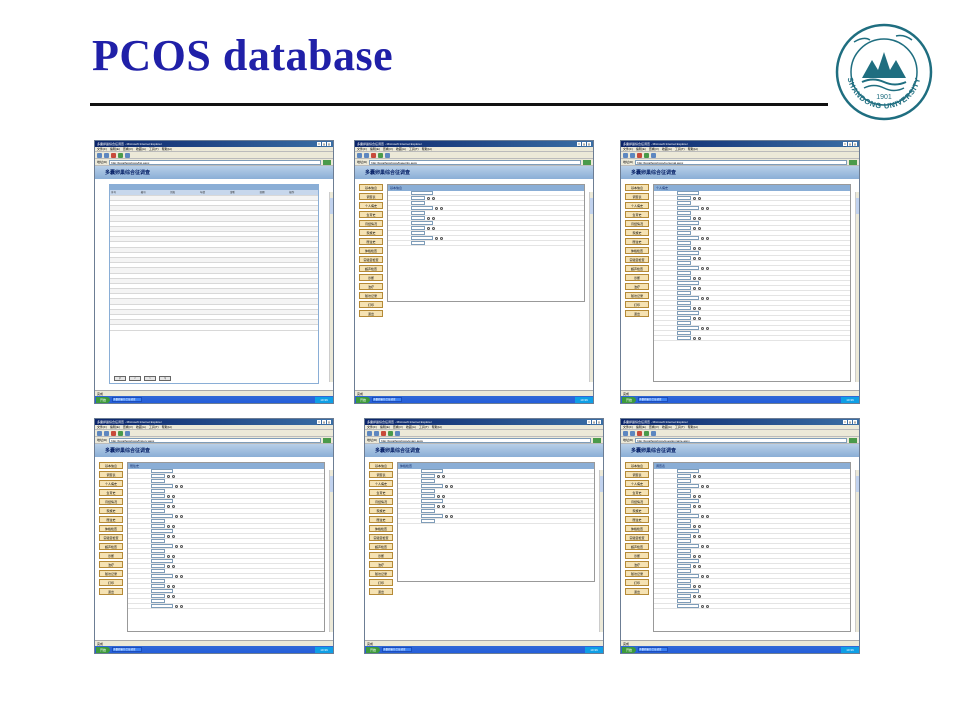 Image resolution: width=960 pixels, height=720 pixels. What do you see at coordinates (111, 528) in the screenshot?
I see `nav-item: 体格检查` at bounding box center [111, 528].